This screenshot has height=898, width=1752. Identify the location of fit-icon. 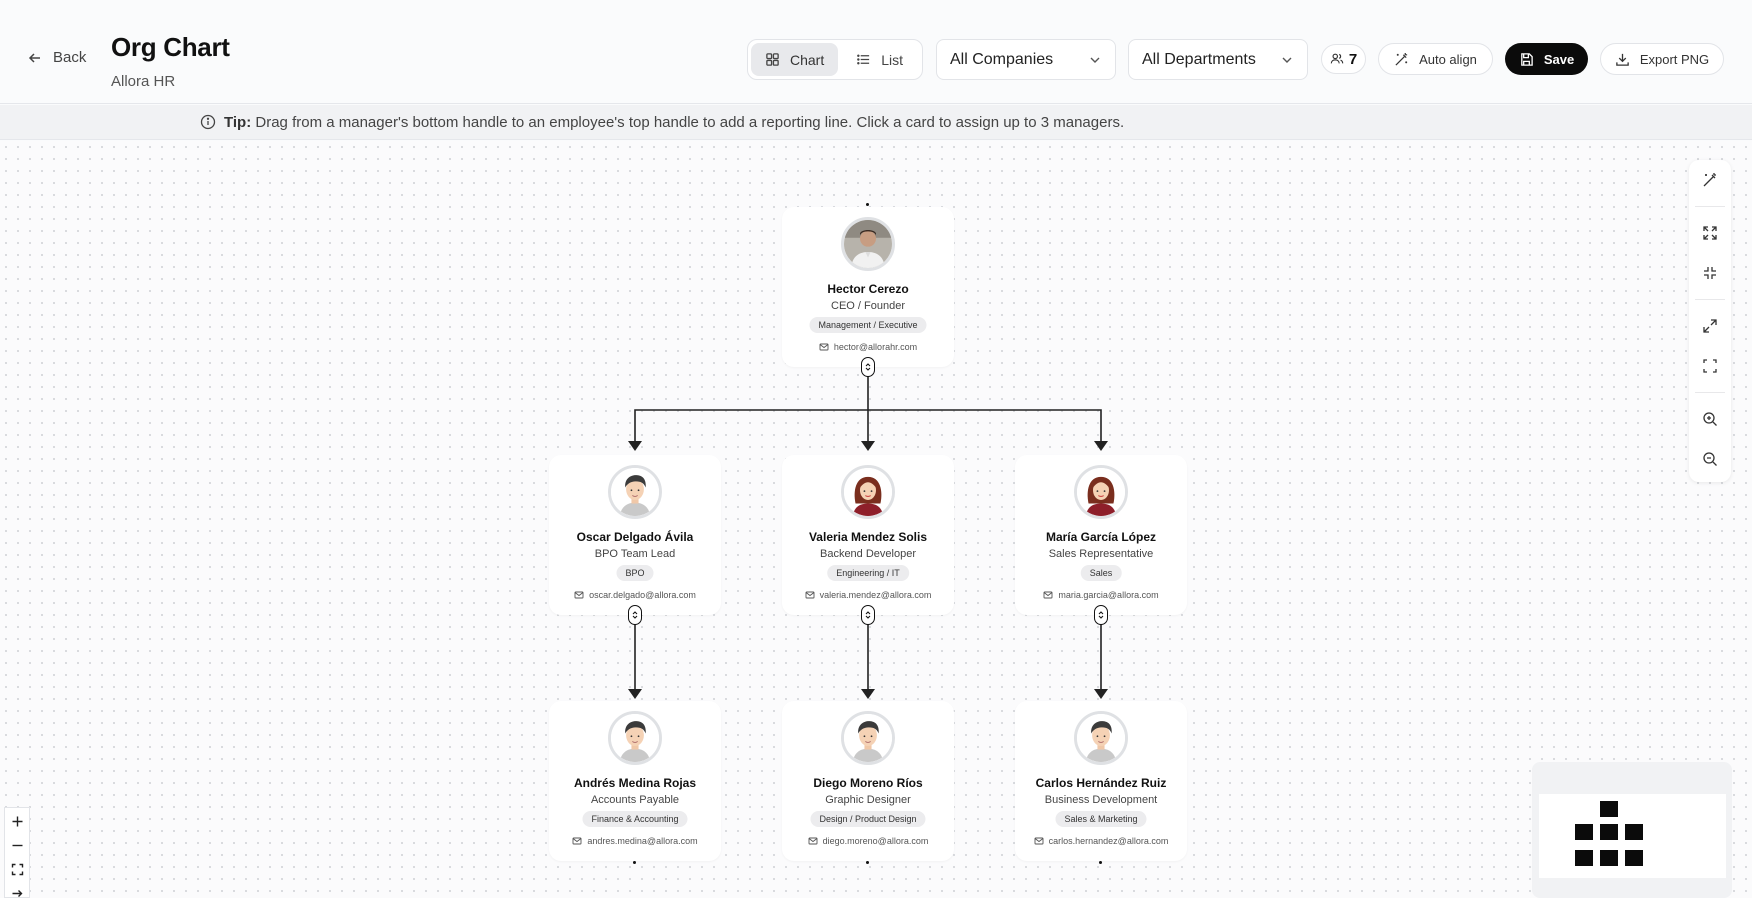
(17, 869).